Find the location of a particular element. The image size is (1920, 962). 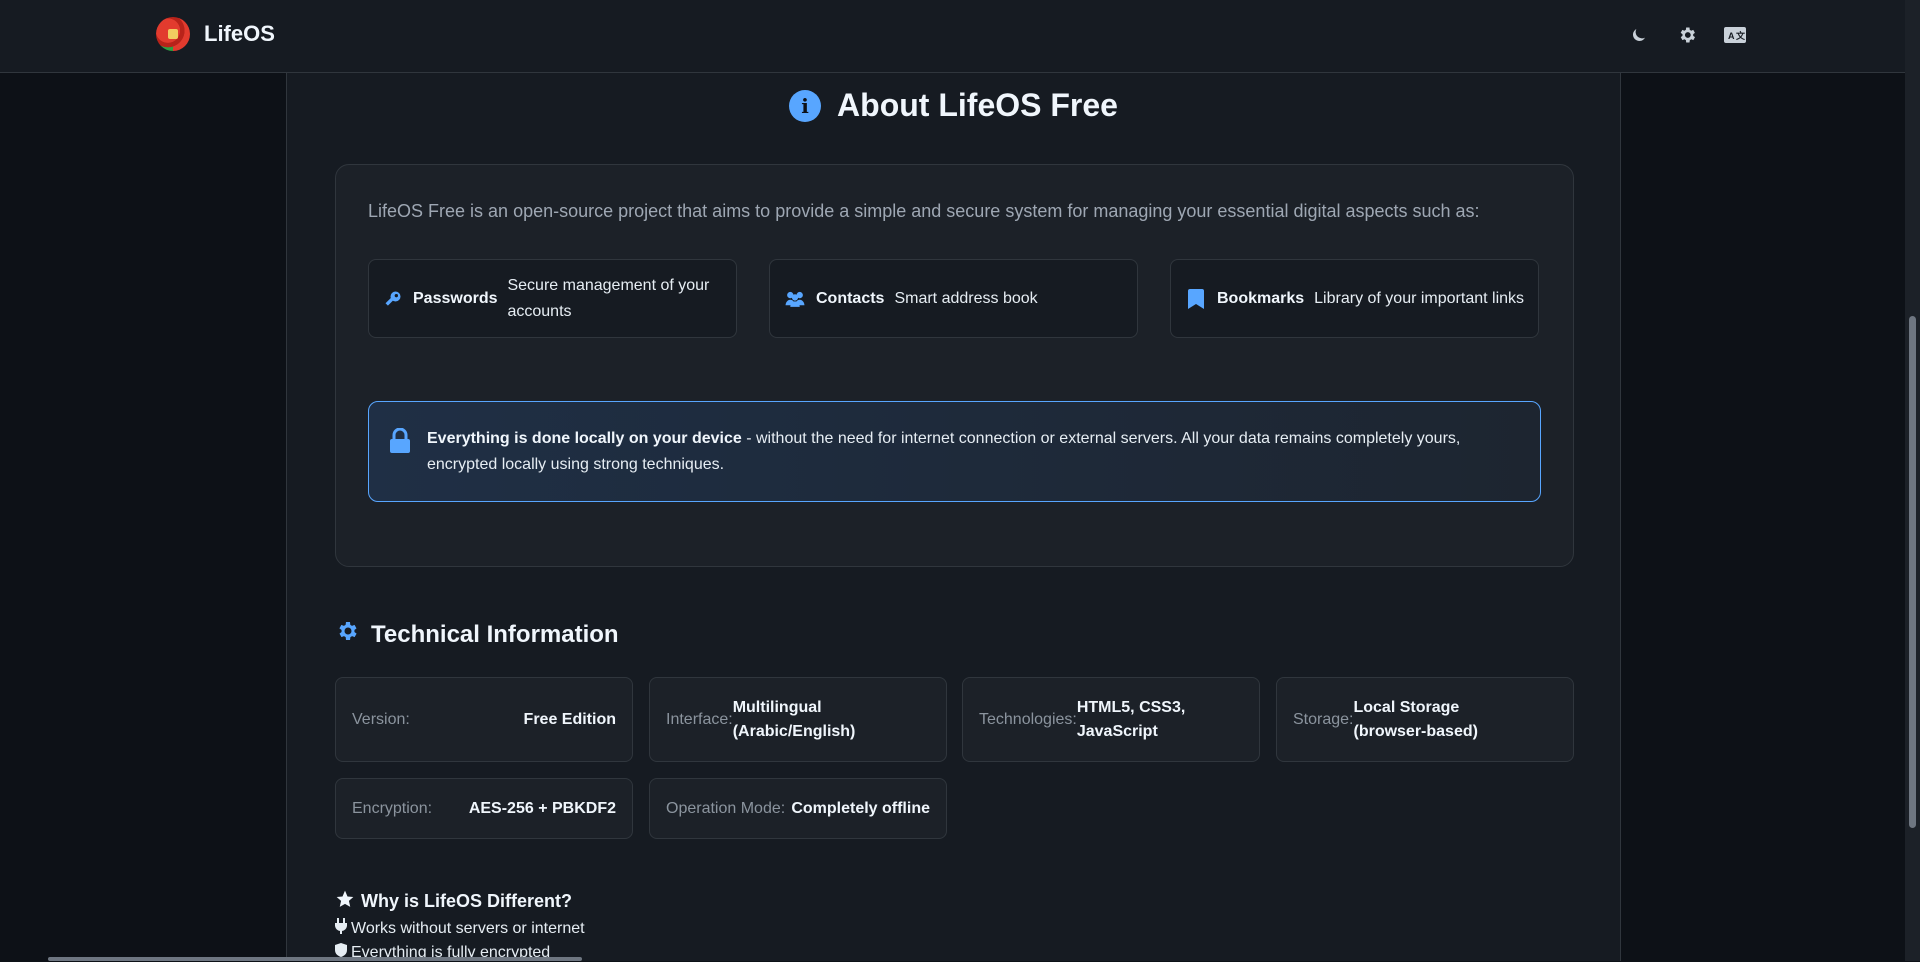

plug-icon is located at coordinates (341, 928).